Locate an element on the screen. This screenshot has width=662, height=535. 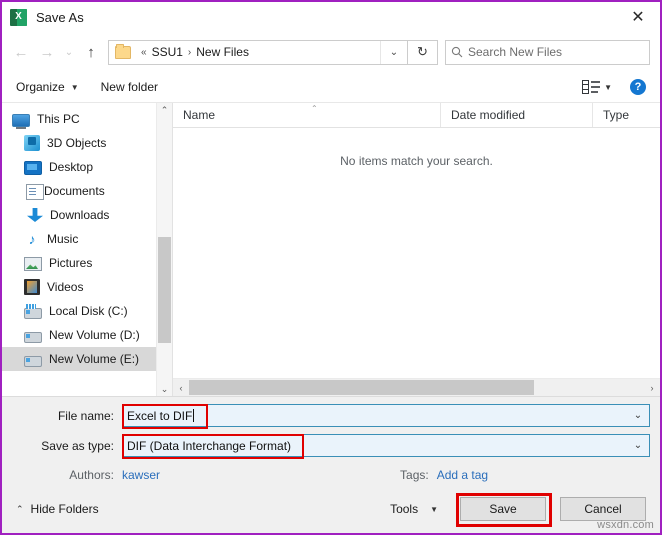
hide-folders-label: Hide Folders is located at coordinates (64, 509).